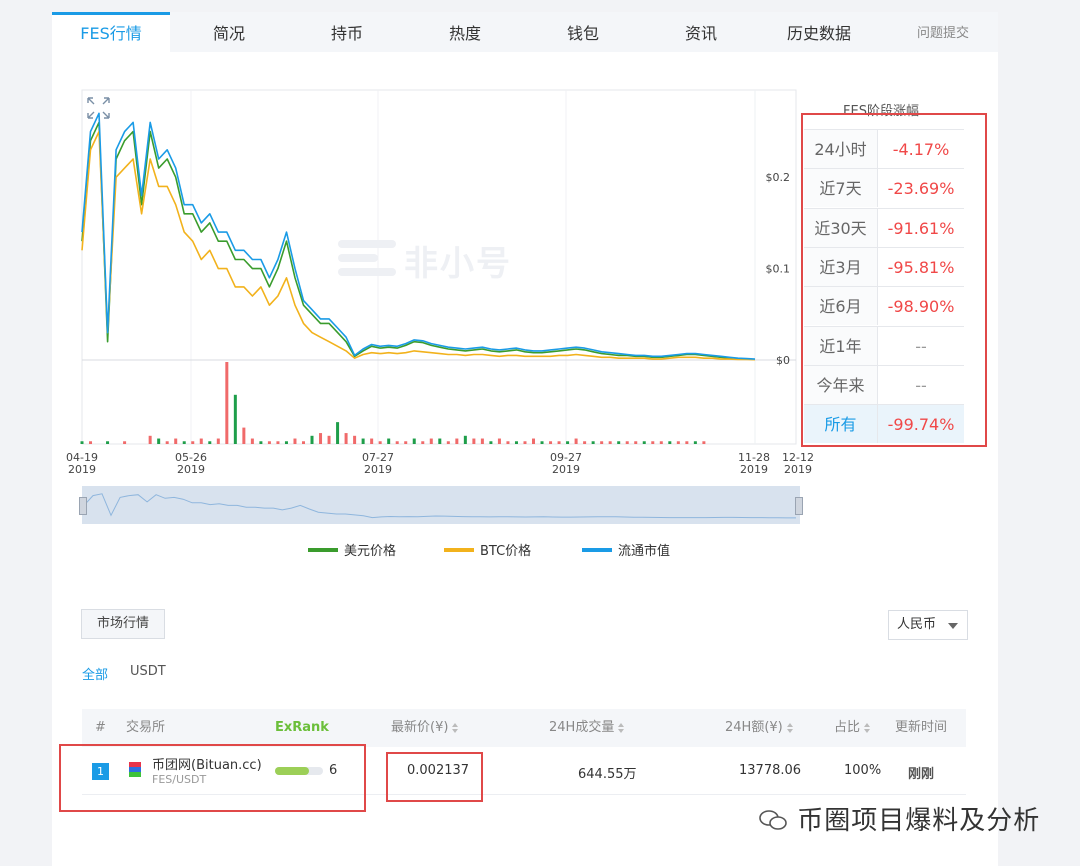 This screenshot has height=866, width=1080. Describe the element at coordinates (799, 506) in the screenshot. I see `navigator-right-handle` at that location.